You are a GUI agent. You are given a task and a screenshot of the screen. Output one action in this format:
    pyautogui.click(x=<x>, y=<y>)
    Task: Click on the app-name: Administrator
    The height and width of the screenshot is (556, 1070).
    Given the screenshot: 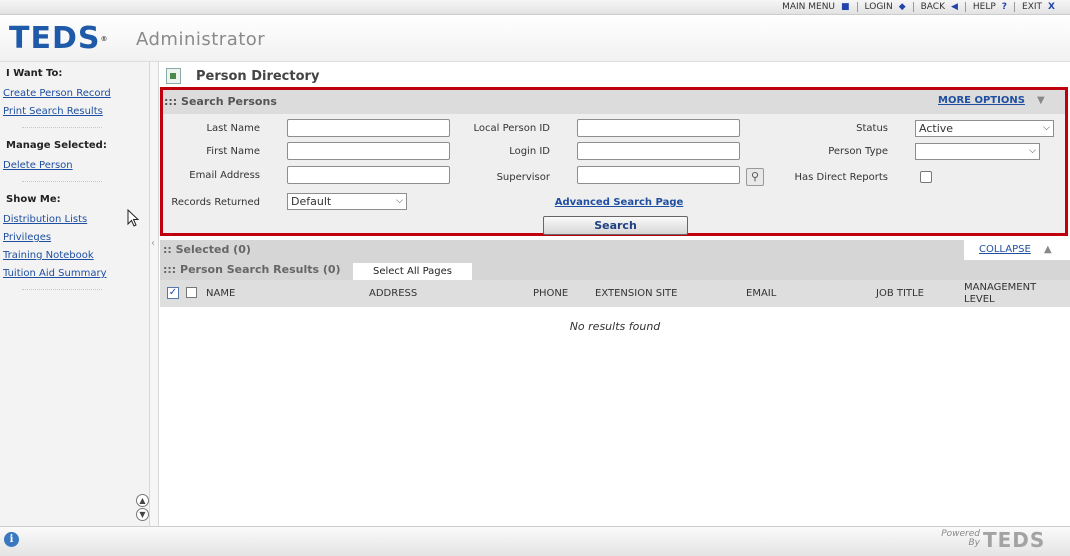 What is the action you would take?
    pyautogui.click(x=201, y=39)
    